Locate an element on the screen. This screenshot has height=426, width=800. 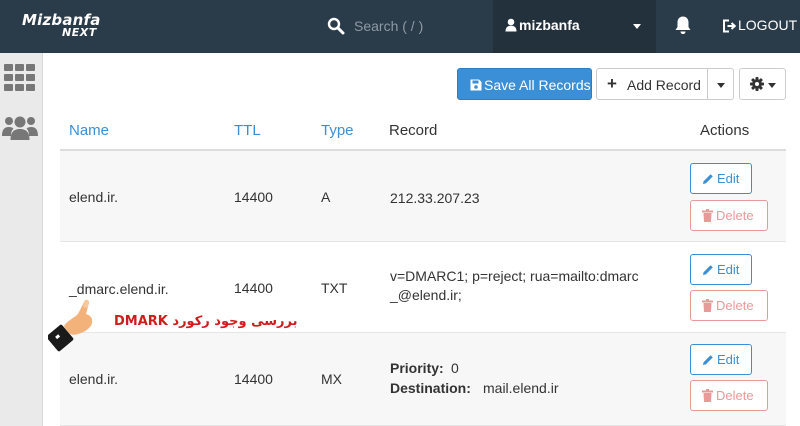
record-value-line1: v=DMARC1; p=reject; rua=mailto:dmarc is located at coordinates (514, 276).